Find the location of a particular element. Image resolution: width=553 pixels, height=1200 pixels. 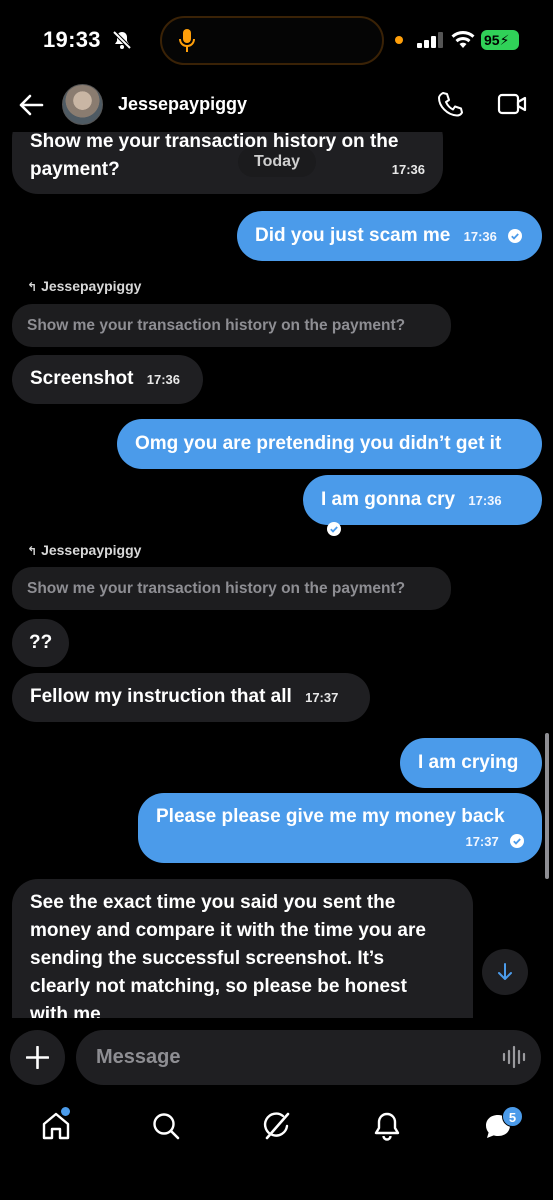

battery-level: 95 is located at coordinates (492, 40).